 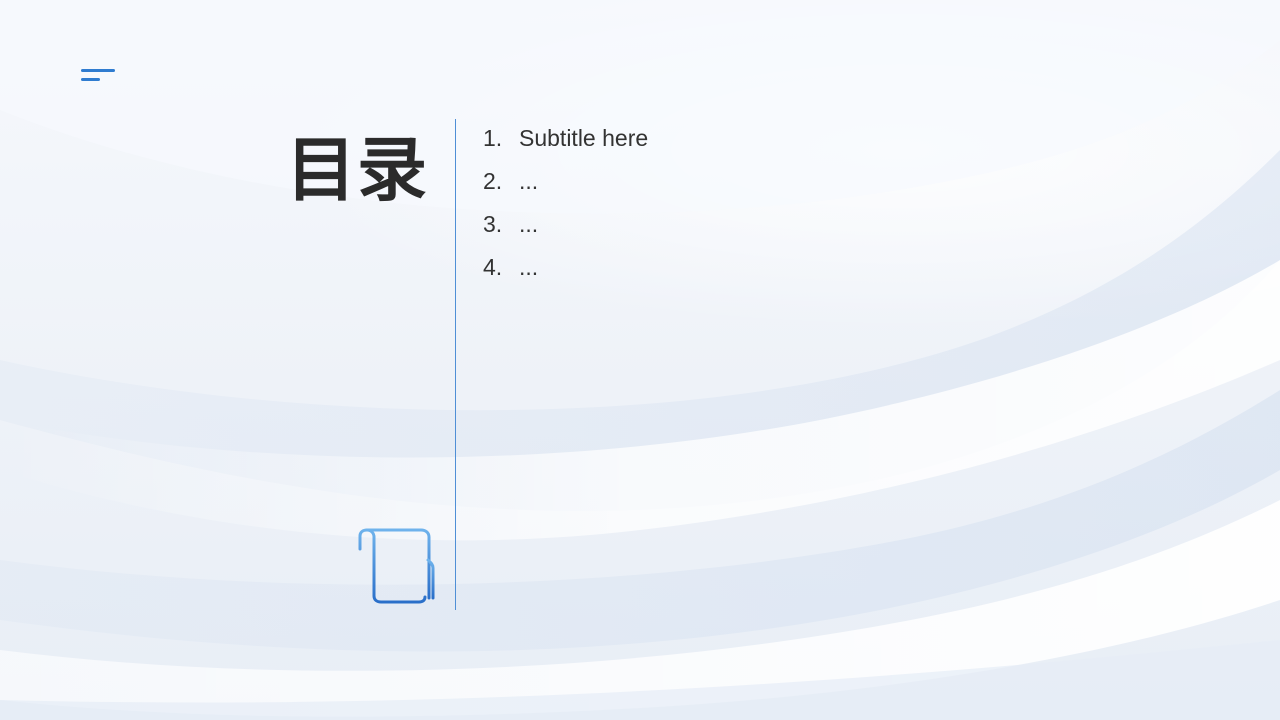 What do you see at coordinates (396, 569) in the screenshot?
I see `scroll-document-icon` at bounding box center [396, 569].